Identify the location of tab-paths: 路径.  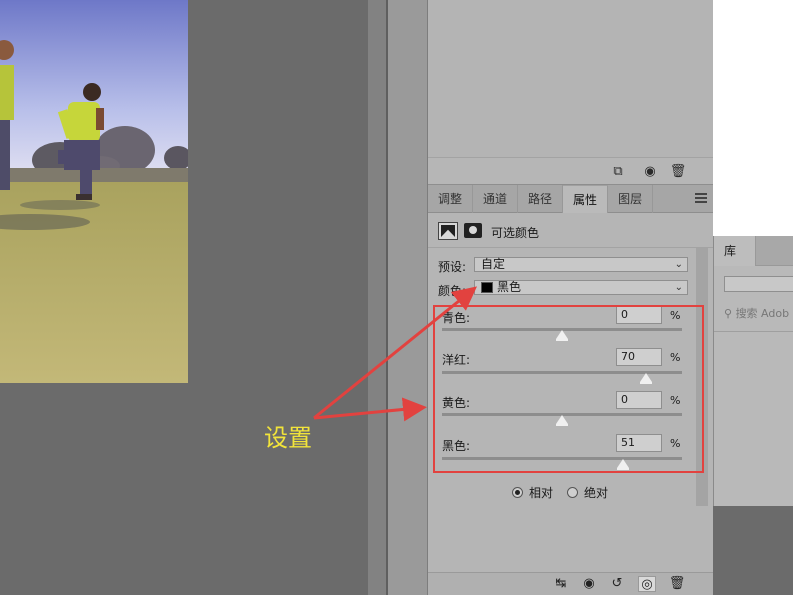
(541, 199).